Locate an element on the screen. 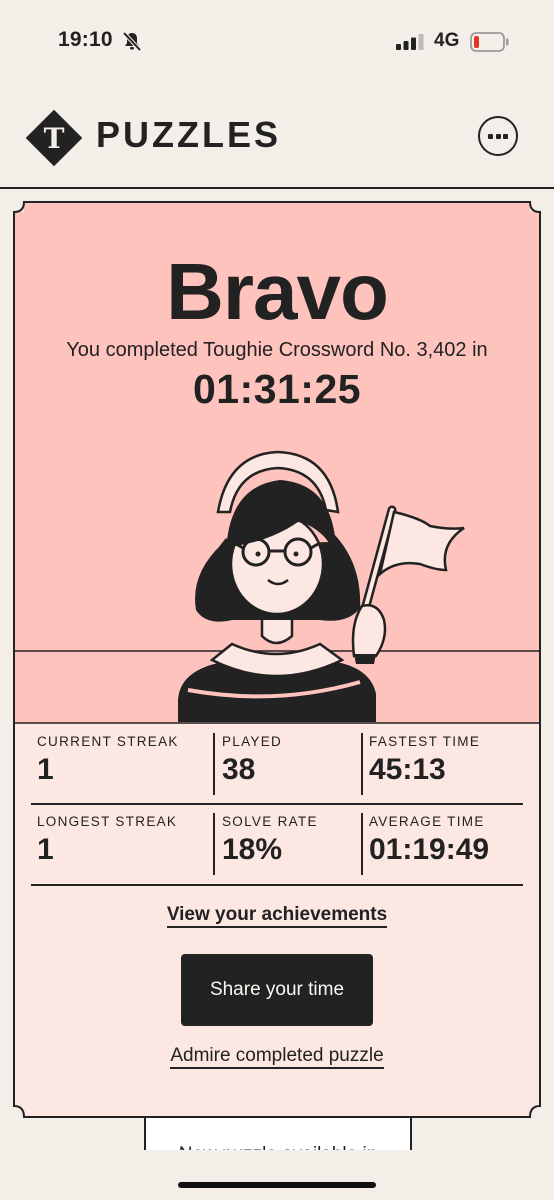 The width and height of the screenshot is (554, 1200). stat-average-time: AVERAGE TIME 01:19:49 is located at coordinates (429, 840).